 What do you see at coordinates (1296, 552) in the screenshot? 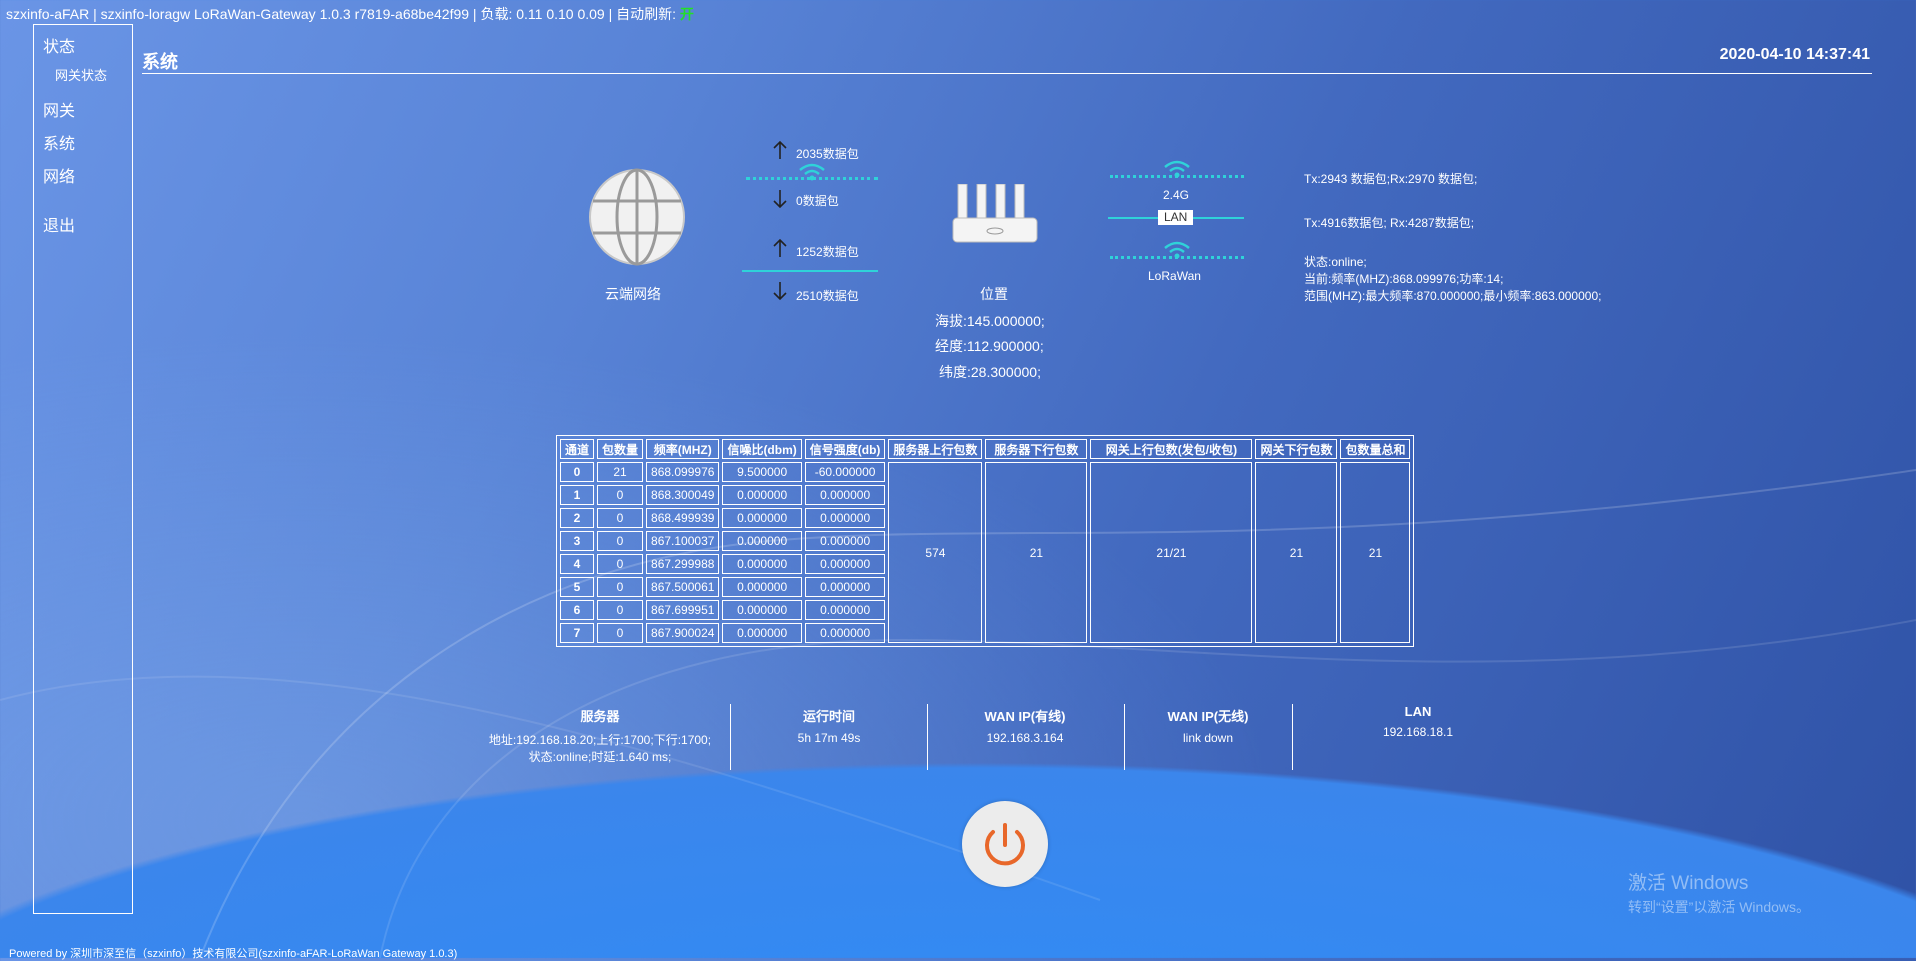
I see `cell-gateway-down-total: 21` at bounding box center [1296, 552].